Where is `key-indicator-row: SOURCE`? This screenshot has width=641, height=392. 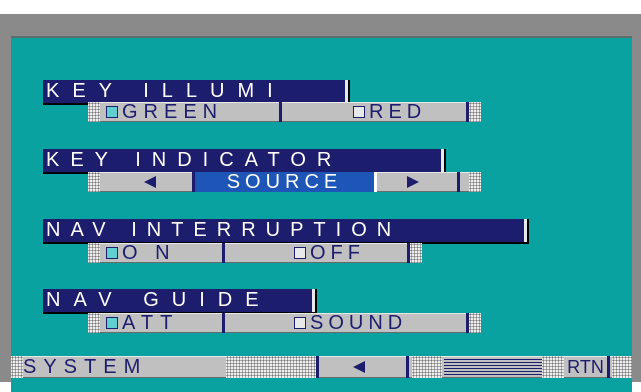
key-indicator-row: SOURCE is located at coordinates (284, 182).